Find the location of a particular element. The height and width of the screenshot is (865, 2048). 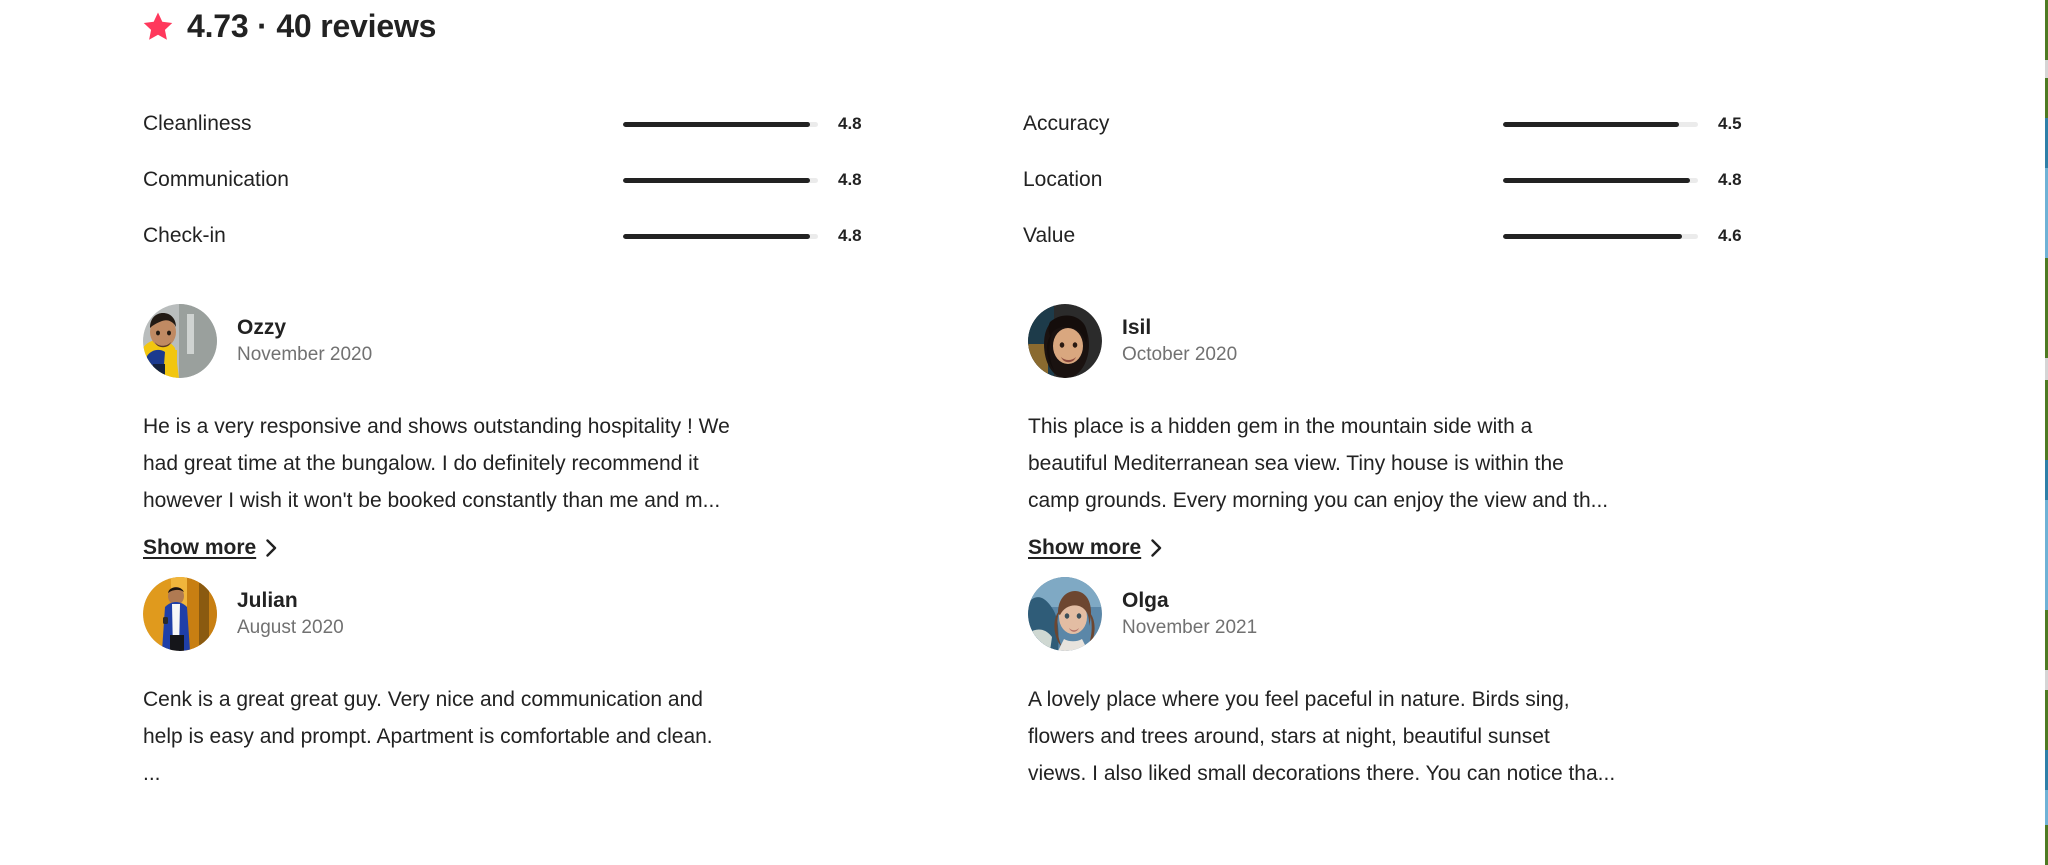

review-date: November 2020 is located at coordinates (305, 354).